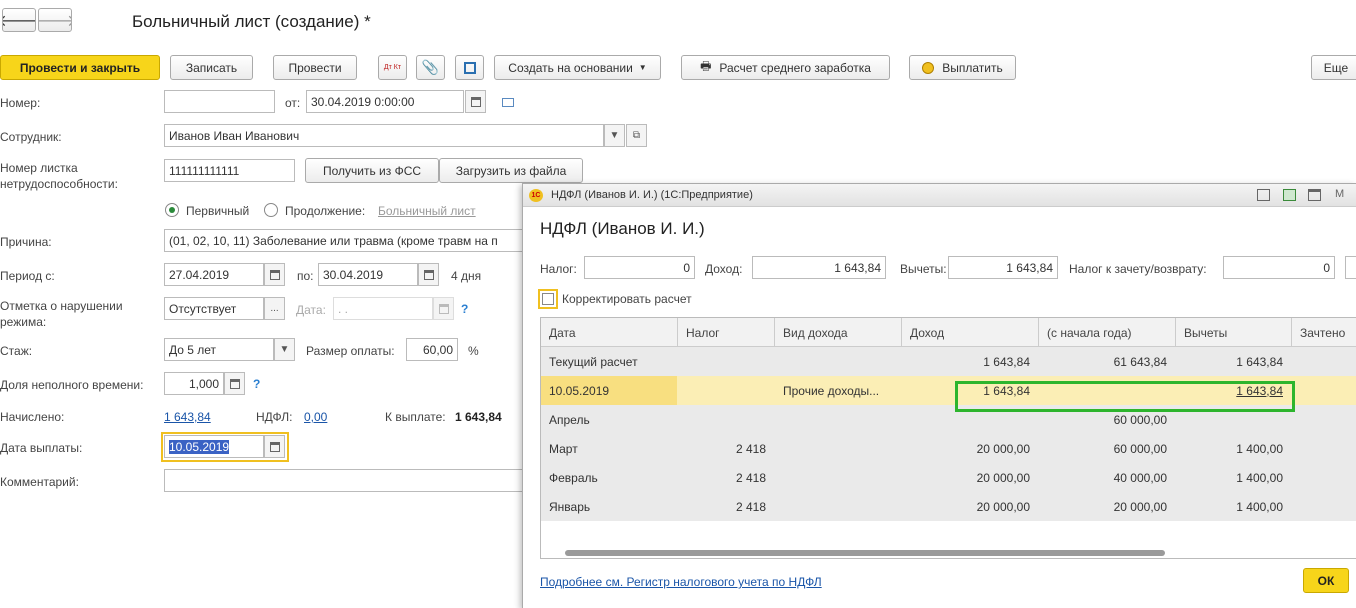 The image size is (1356, 608). I want to click on period-to-label: по:, so click(305, 276).